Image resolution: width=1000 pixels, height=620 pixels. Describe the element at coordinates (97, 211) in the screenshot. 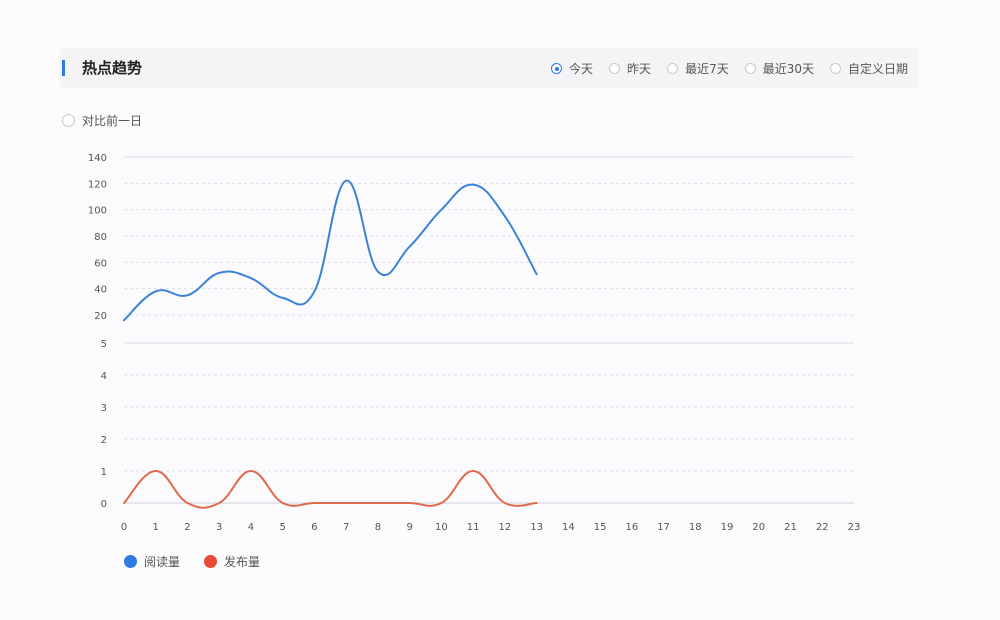

I see `y-tick-label: 100` at that location.